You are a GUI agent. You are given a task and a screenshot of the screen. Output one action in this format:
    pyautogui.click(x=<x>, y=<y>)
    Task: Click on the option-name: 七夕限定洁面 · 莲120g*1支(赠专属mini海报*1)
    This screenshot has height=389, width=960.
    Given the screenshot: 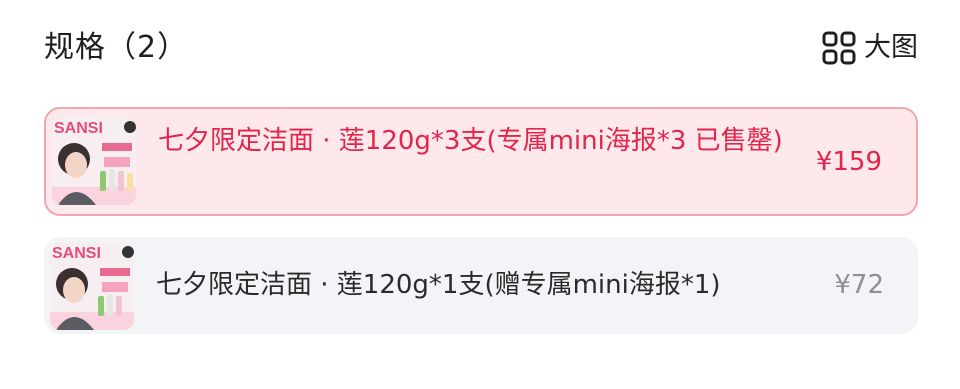 What is the action you would take?
    pyautogui.click(x=438, y=285)
    